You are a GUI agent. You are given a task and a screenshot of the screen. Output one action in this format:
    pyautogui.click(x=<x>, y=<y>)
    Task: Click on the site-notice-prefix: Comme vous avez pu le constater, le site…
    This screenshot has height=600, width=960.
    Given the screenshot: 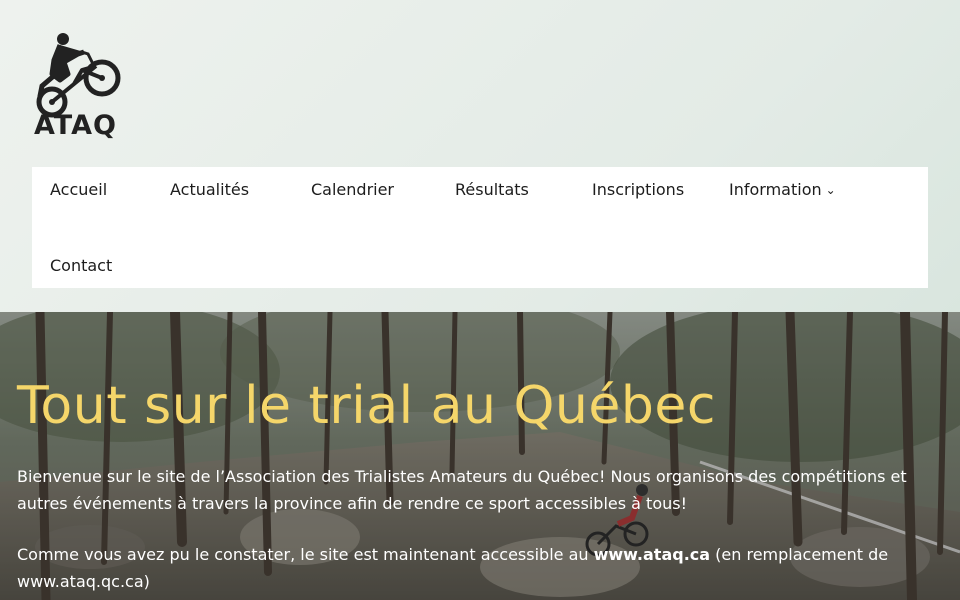 What is the action you would take?
    pyautogui.click(x=305, y=554)
    